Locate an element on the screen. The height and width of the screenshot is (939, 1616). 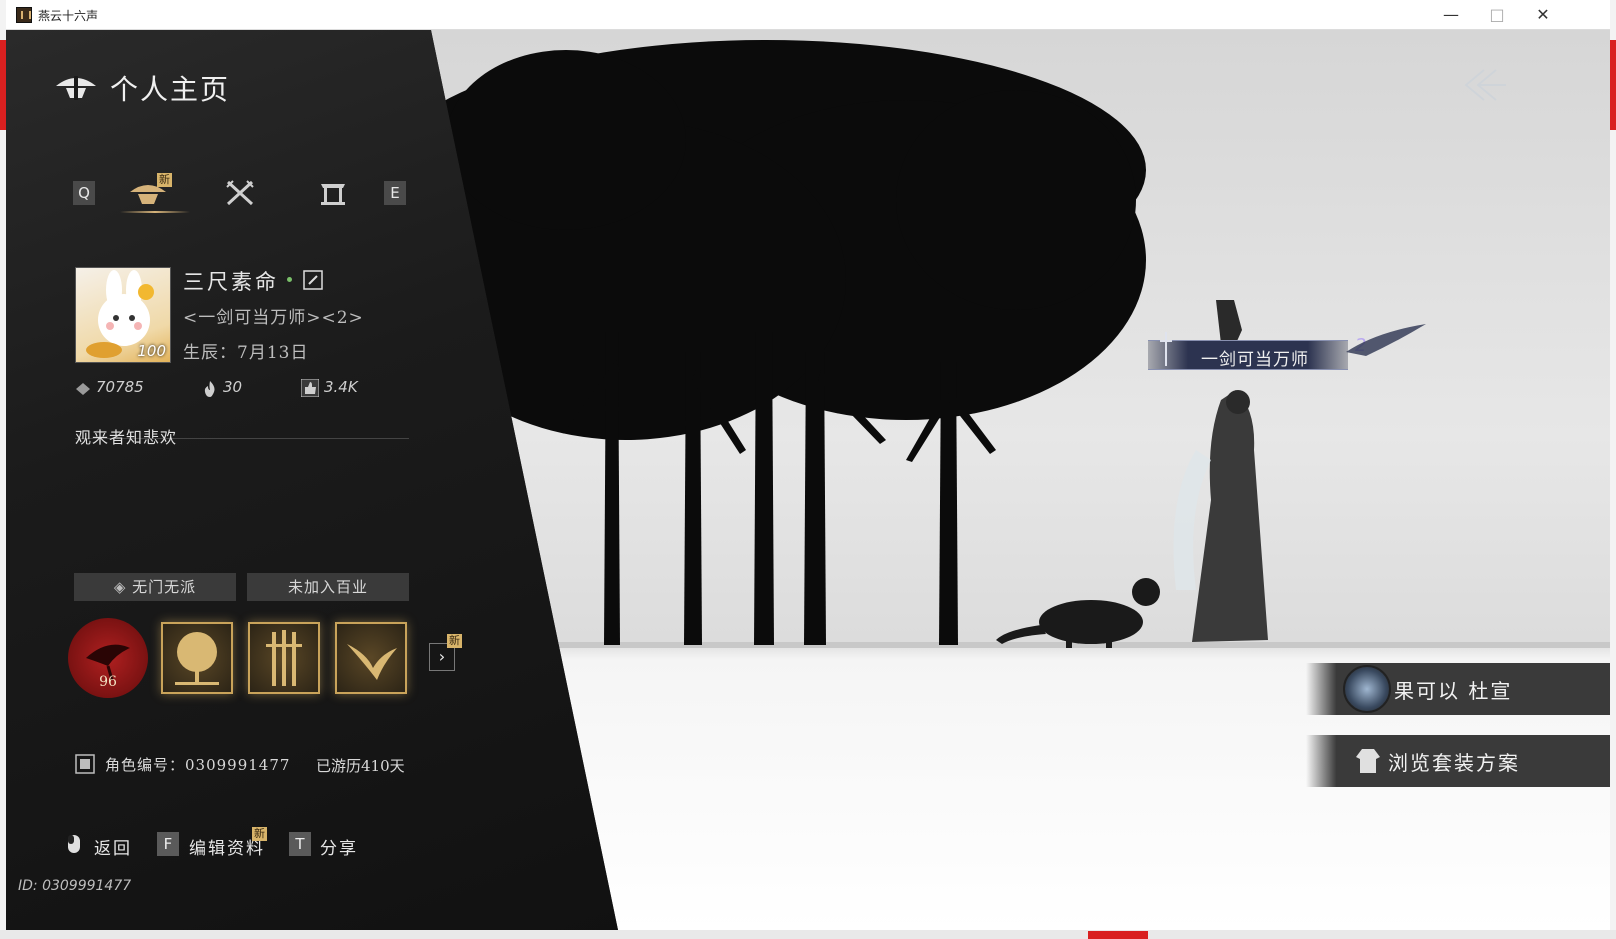
tree-badge-icon is located at coordinates (197, 658).